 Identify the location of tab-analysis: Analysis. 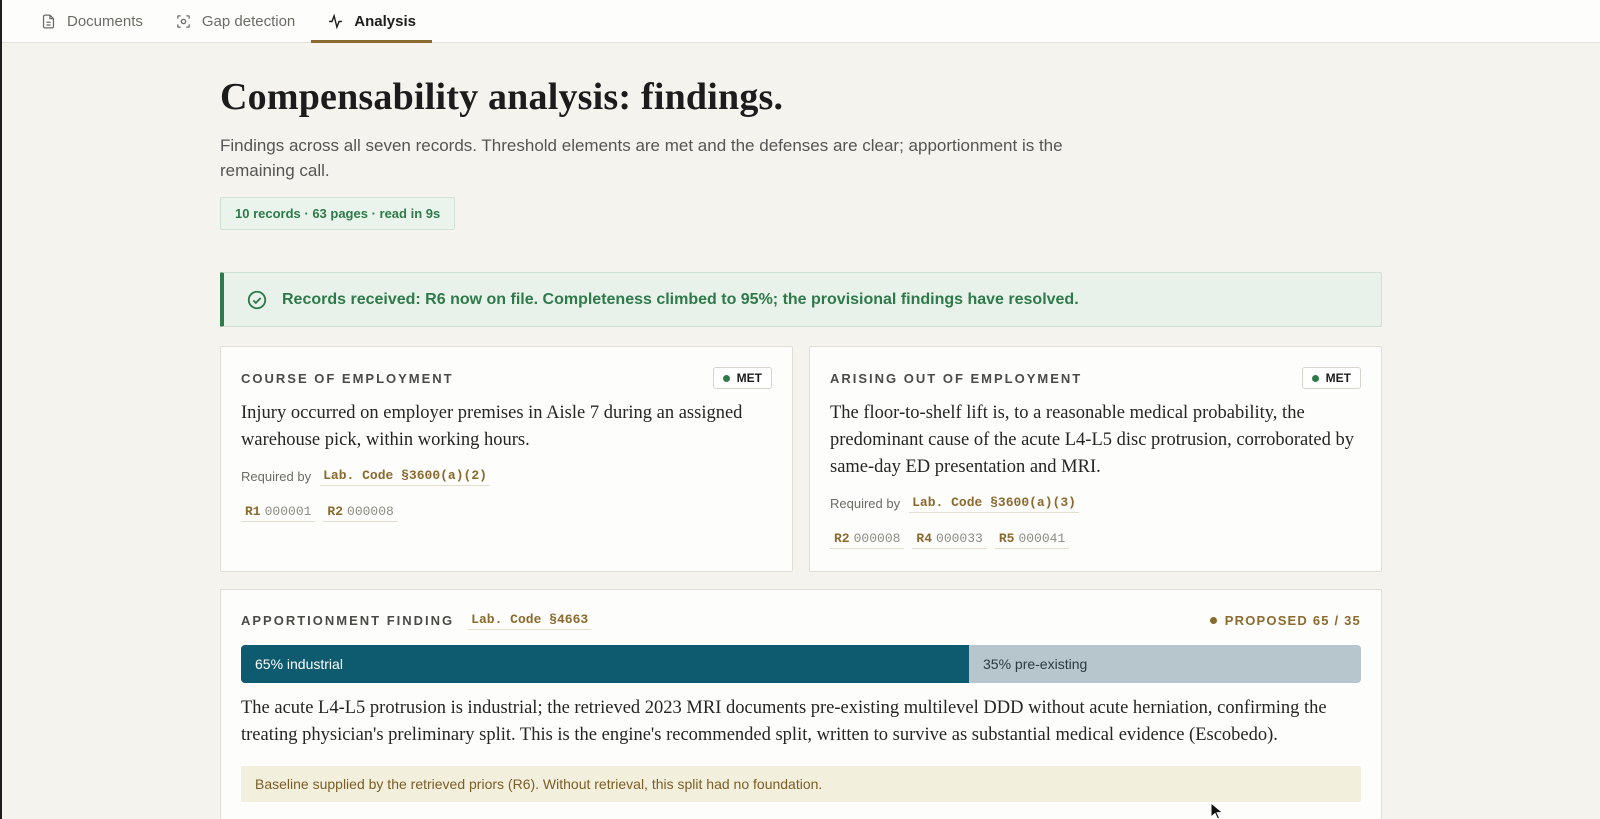
(371, 21).